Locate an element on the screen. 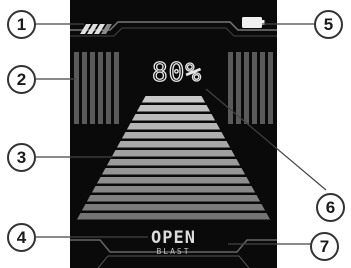 This screenshot has height=268, width=351. callout-7: 7 is located at coordinates (324, 246).